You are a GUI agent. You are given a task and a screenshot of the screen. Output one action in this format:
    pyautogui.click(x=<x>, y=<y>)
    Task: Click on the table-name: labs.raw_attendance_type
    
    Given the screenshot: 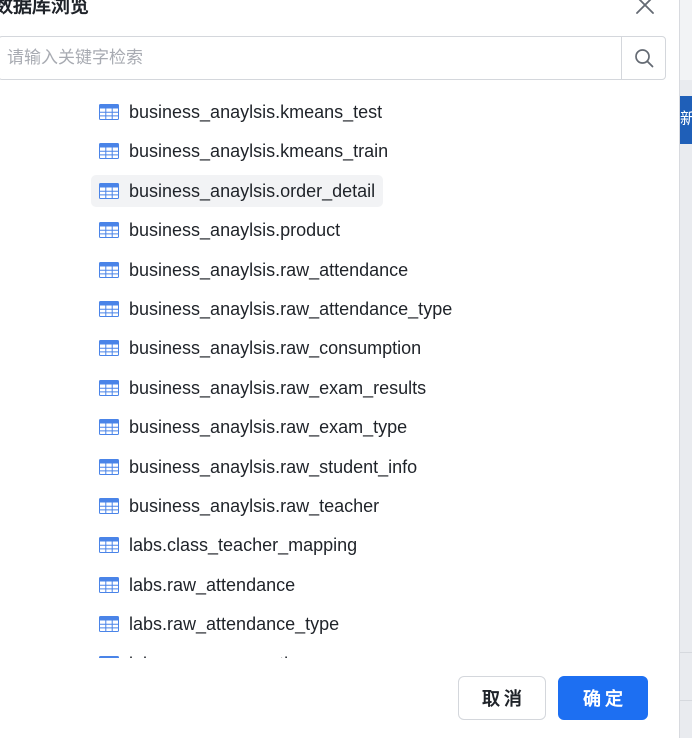 What is the action you would take?
    pyautogui.click(x=234, y=623)
    